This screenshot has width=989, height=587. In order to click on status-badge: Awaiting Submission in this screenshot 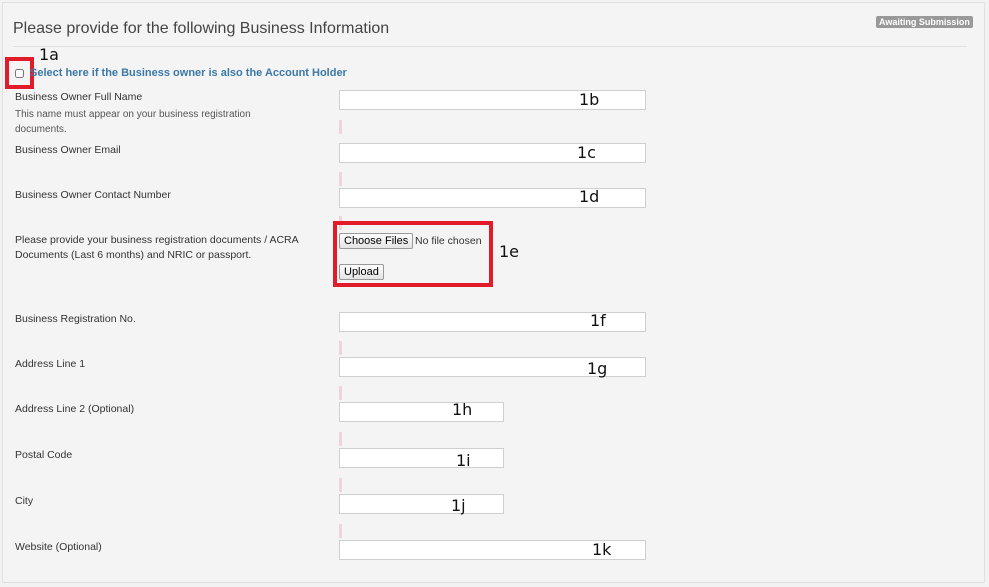, I will do `click(924, 22)`.